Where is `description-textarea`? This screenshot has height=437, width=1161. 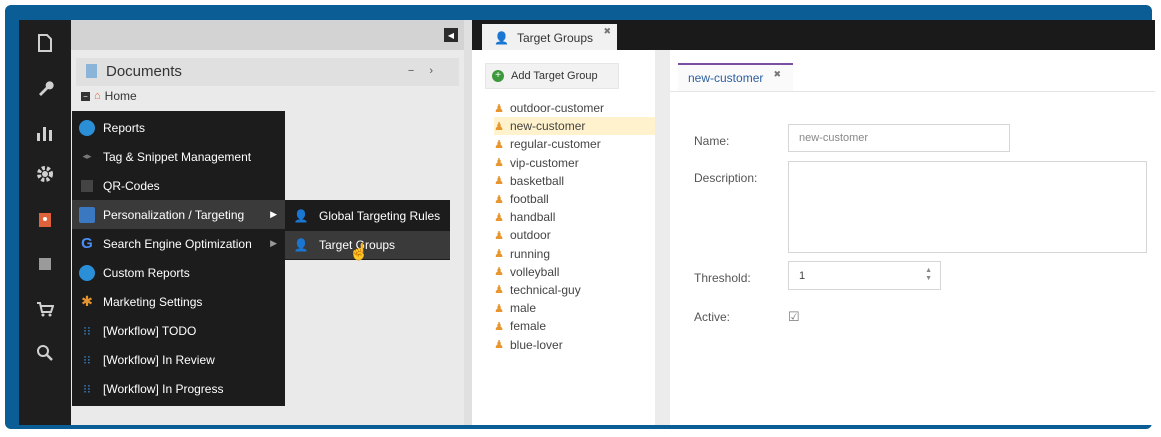
description-textarea is located at coordinates (967, 207).